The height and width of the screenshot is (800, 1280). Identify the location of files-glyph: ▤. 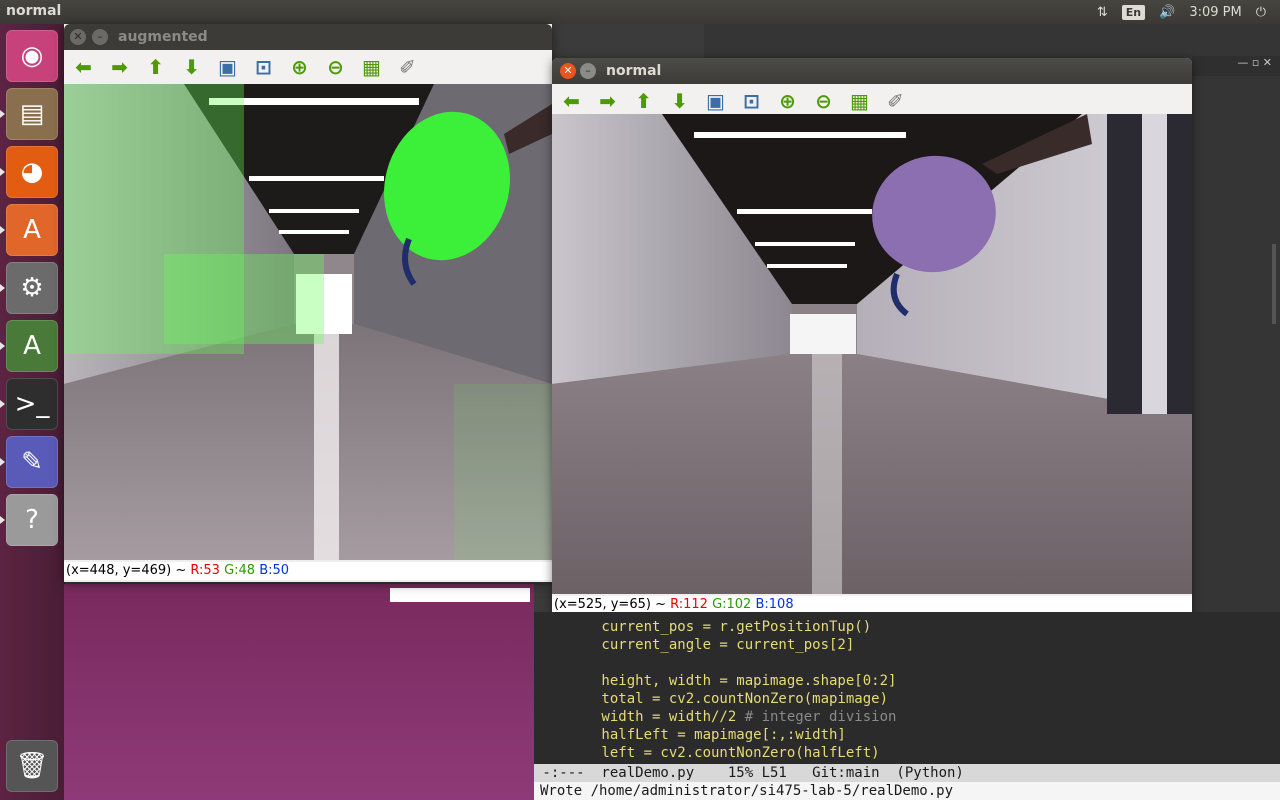
(32, 114).